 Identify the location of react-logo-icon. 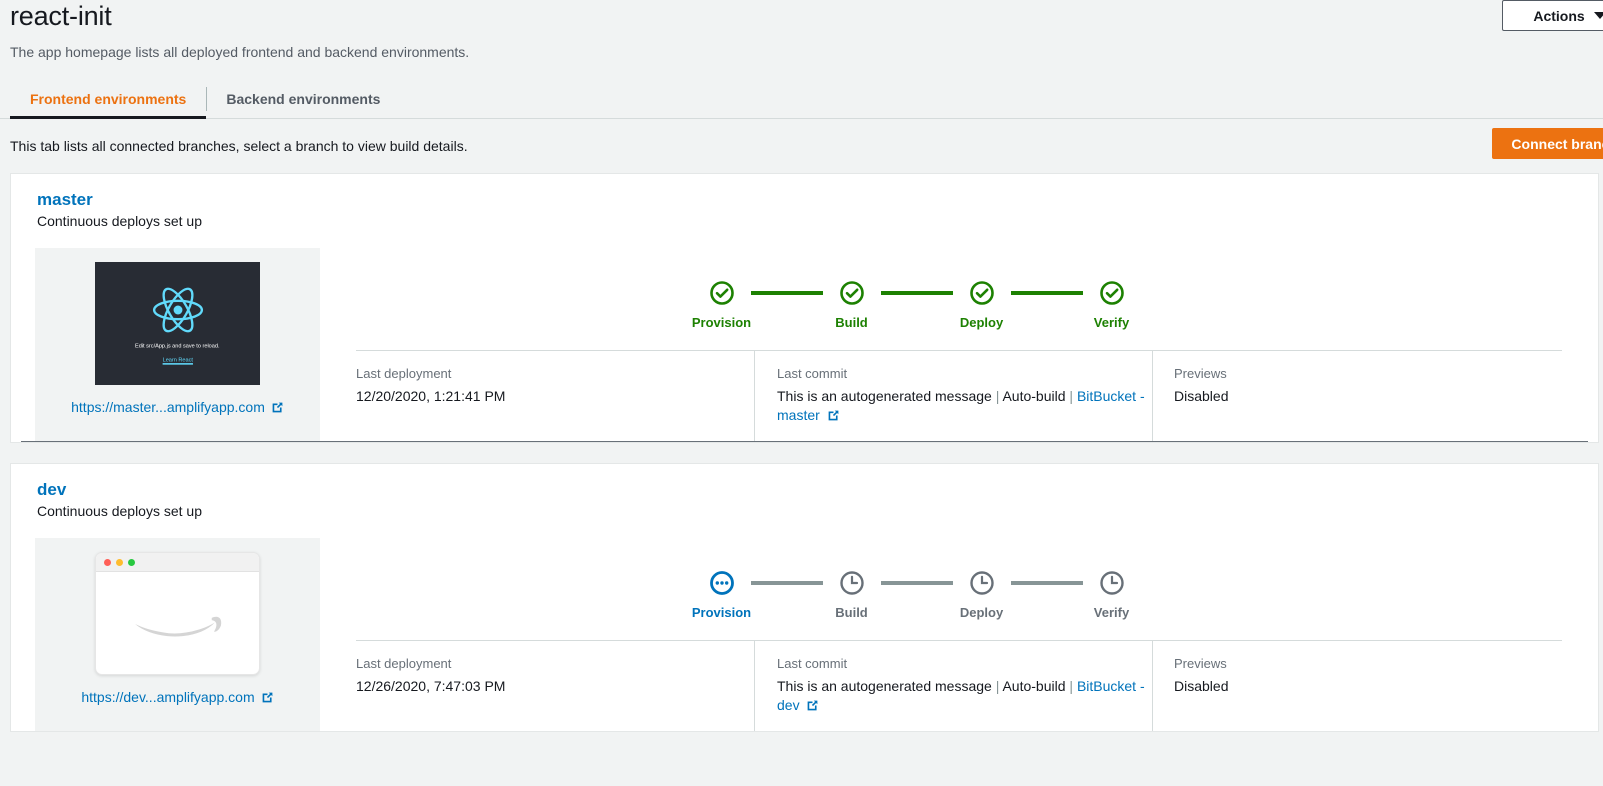
(177, 309).